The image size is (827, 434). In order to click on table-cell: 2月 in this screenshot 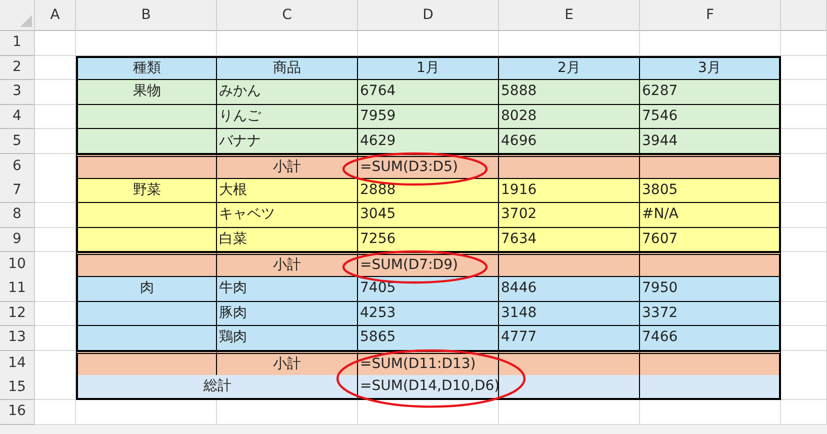, I will do `click(569, 68)`.